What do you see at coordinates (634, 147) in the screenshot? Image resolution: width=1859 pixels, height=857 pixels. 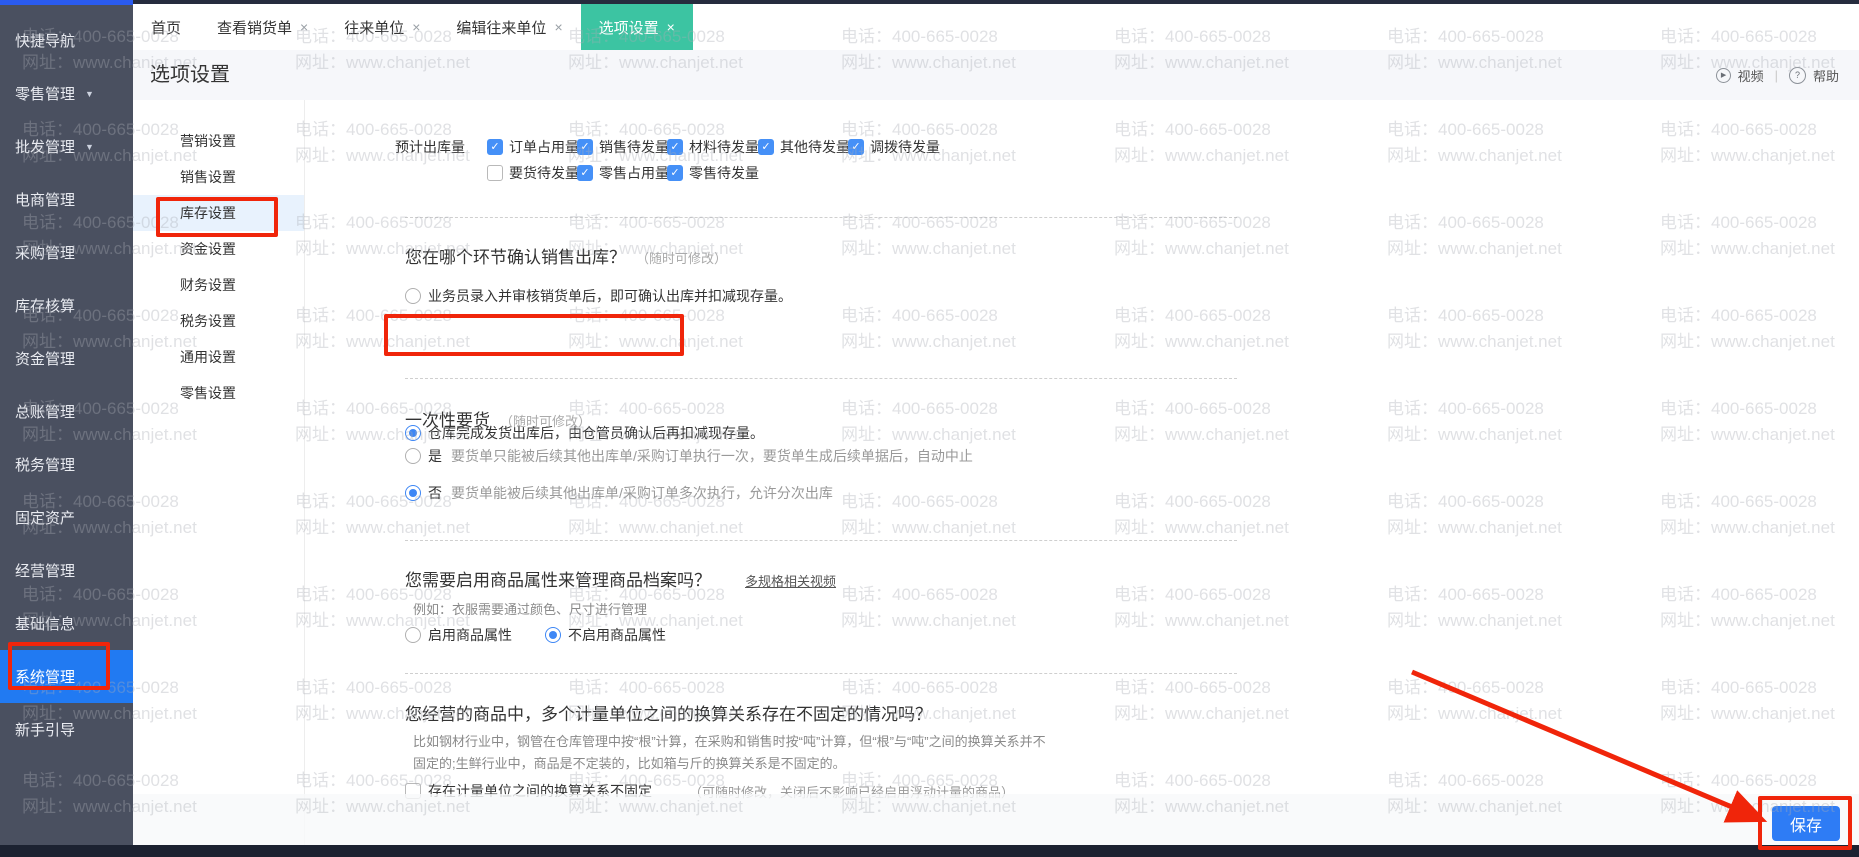 I see `checkbox-label: 销售待发量` at bounding box center [634, 147].